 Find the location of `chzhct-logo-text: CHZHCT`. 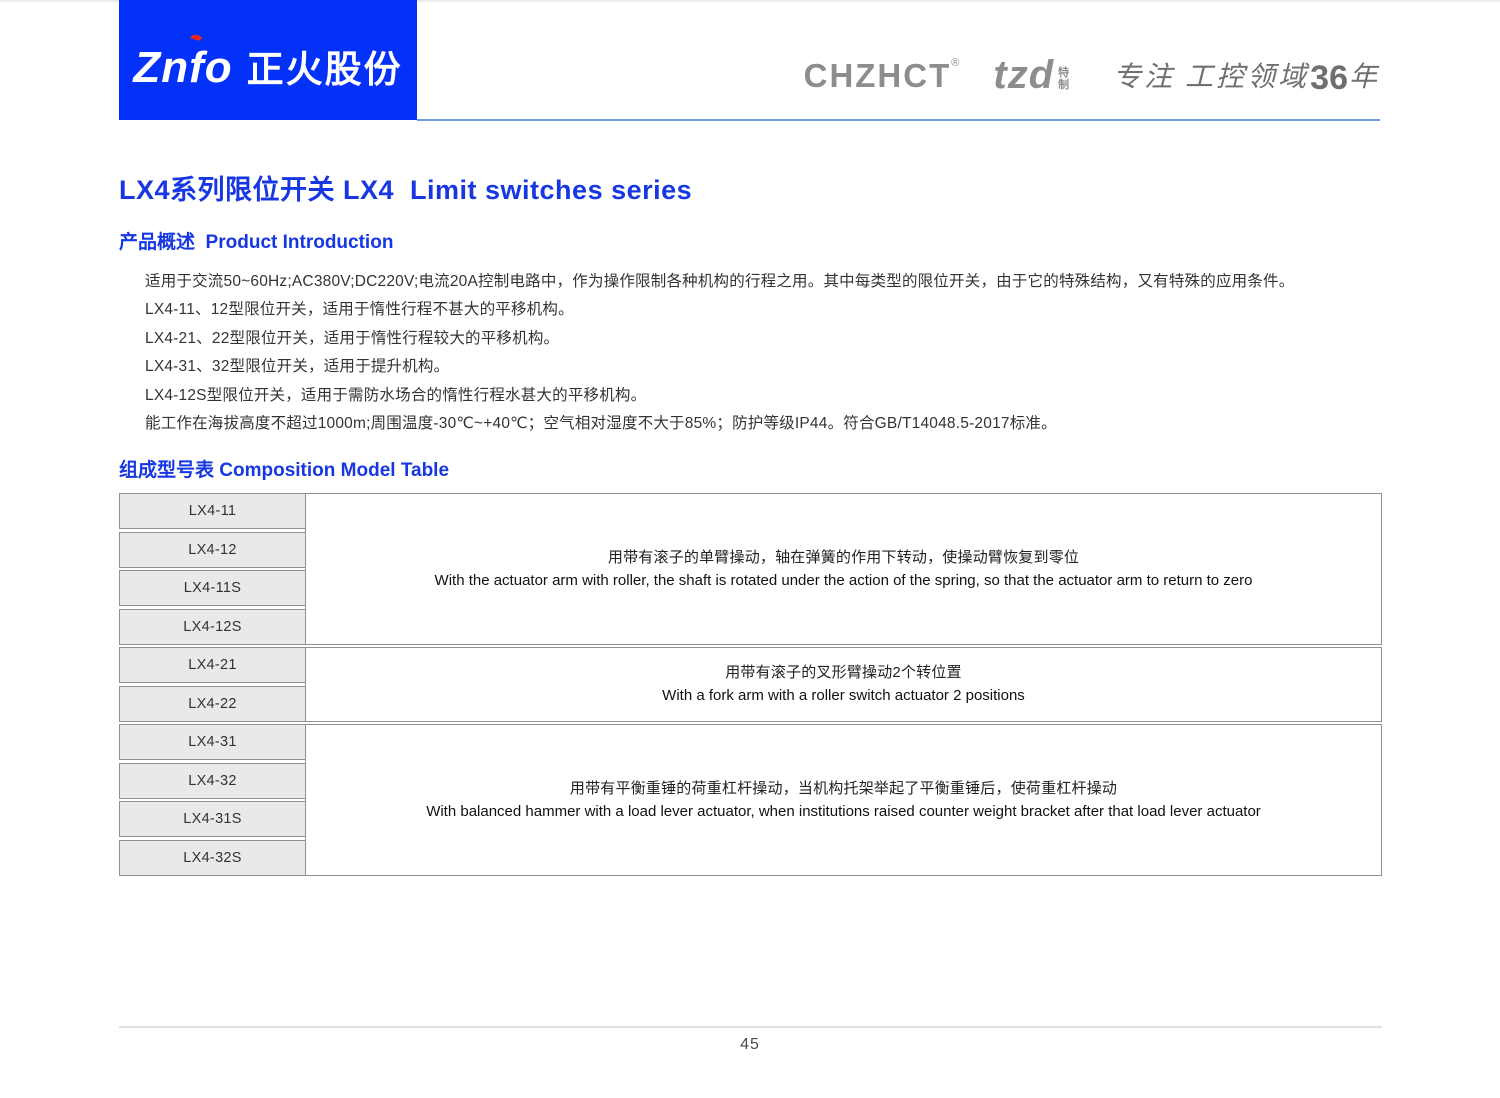

chzhct-logo-text: CHZHCT is located at coordinates (877, 75).